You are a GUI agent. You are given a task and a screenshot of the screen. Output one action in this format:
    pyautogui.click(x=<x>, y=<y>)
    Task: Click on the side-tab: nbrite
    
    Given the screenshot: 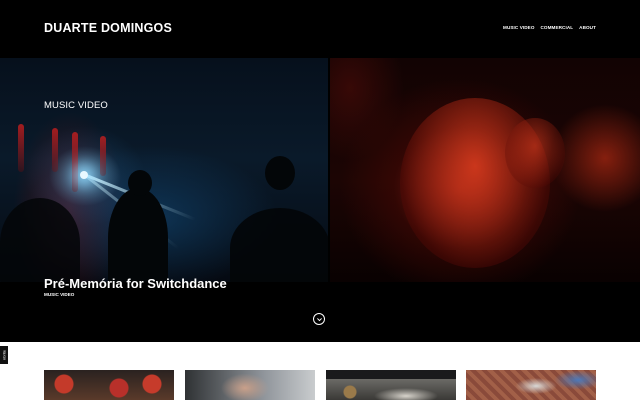 What is the action you would take?
    pyautogui.click(x=4, y=355)
    